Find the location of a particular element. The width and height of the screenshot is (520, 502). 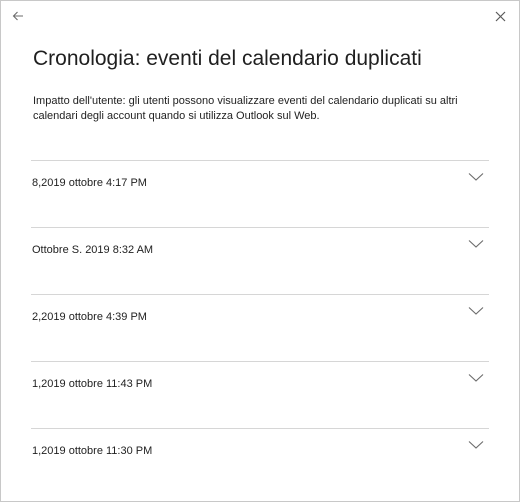

back-button is located at coordinates (18, 16).